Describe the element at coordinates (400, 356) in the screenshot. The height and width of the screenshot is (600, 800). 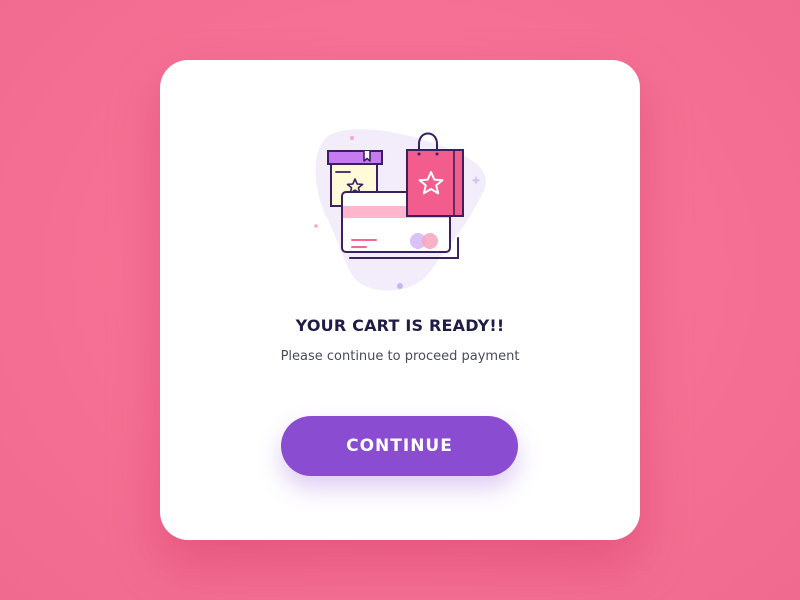
I see `dialog-subtitle: Please continue to proceed payment` at that location.